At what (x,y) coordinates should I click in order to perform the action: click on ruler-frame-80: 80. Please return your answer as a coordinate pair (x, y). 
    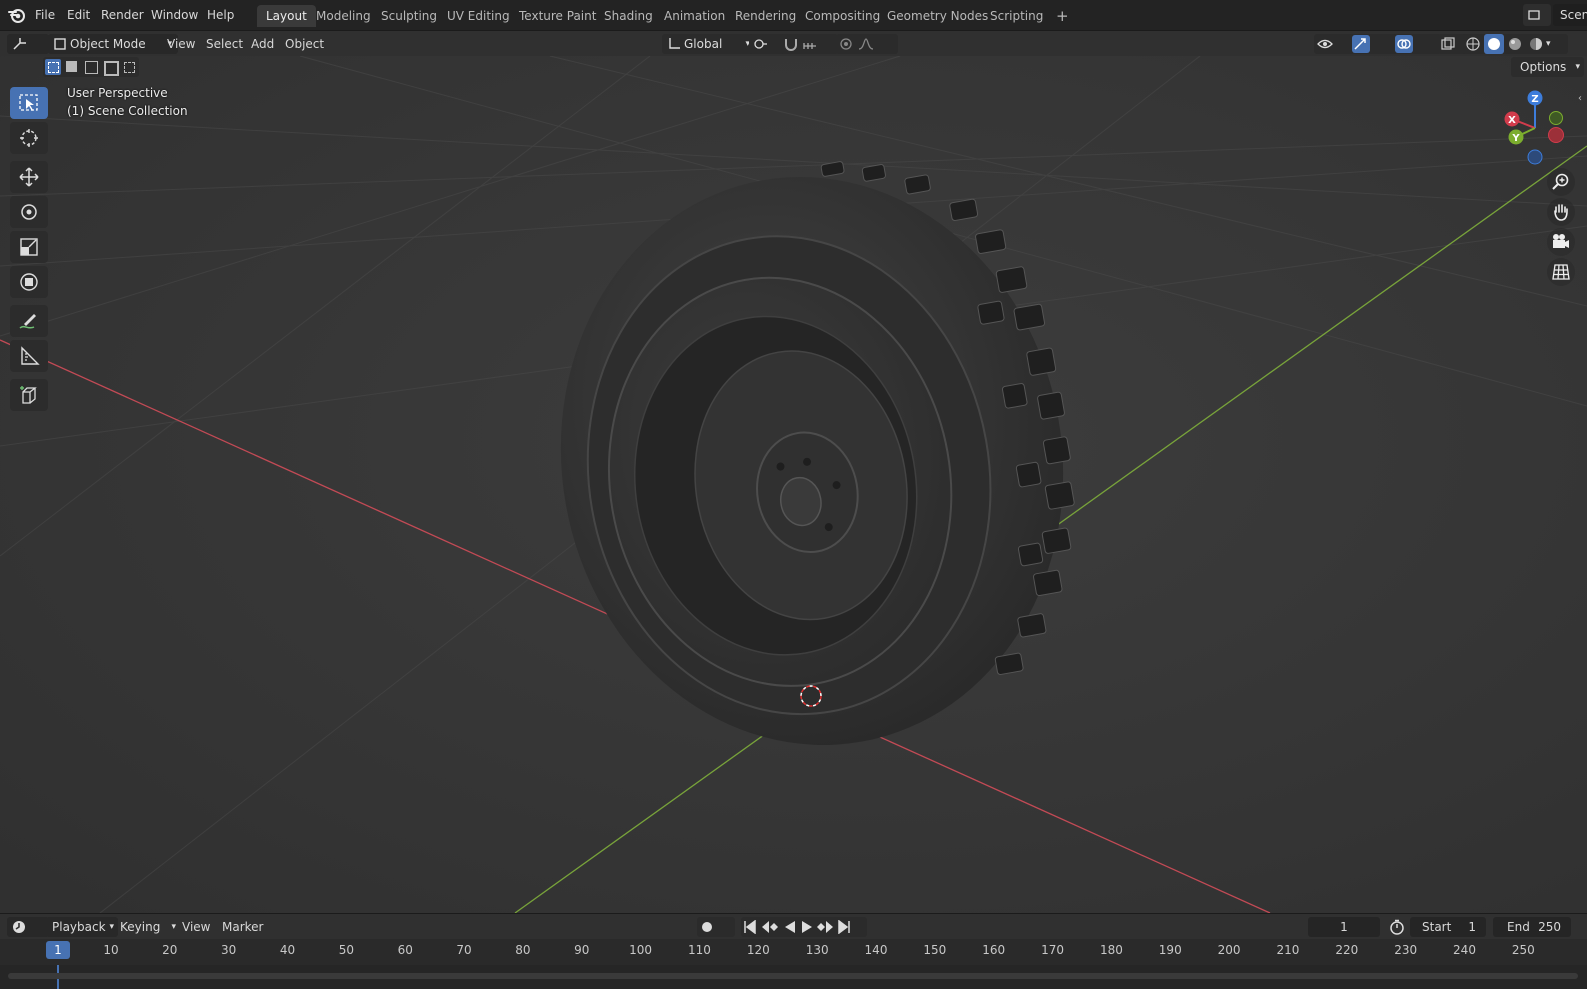
    Looking at the image, I should click on (523, 950).